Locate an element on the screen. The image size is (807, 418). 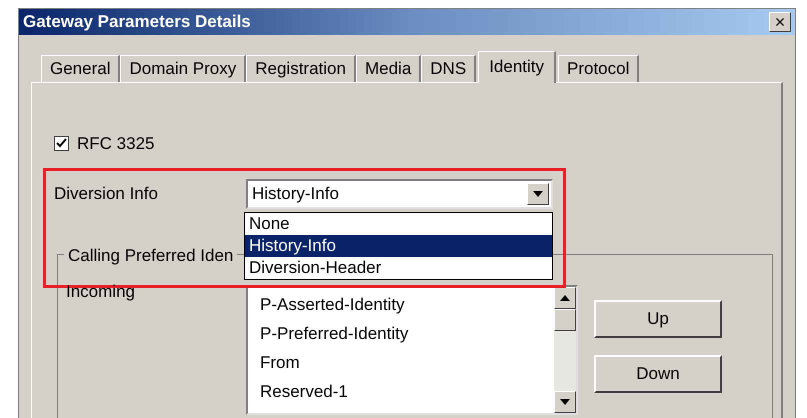
list-item: Reserved-1 is located at coordinates (407, 391).